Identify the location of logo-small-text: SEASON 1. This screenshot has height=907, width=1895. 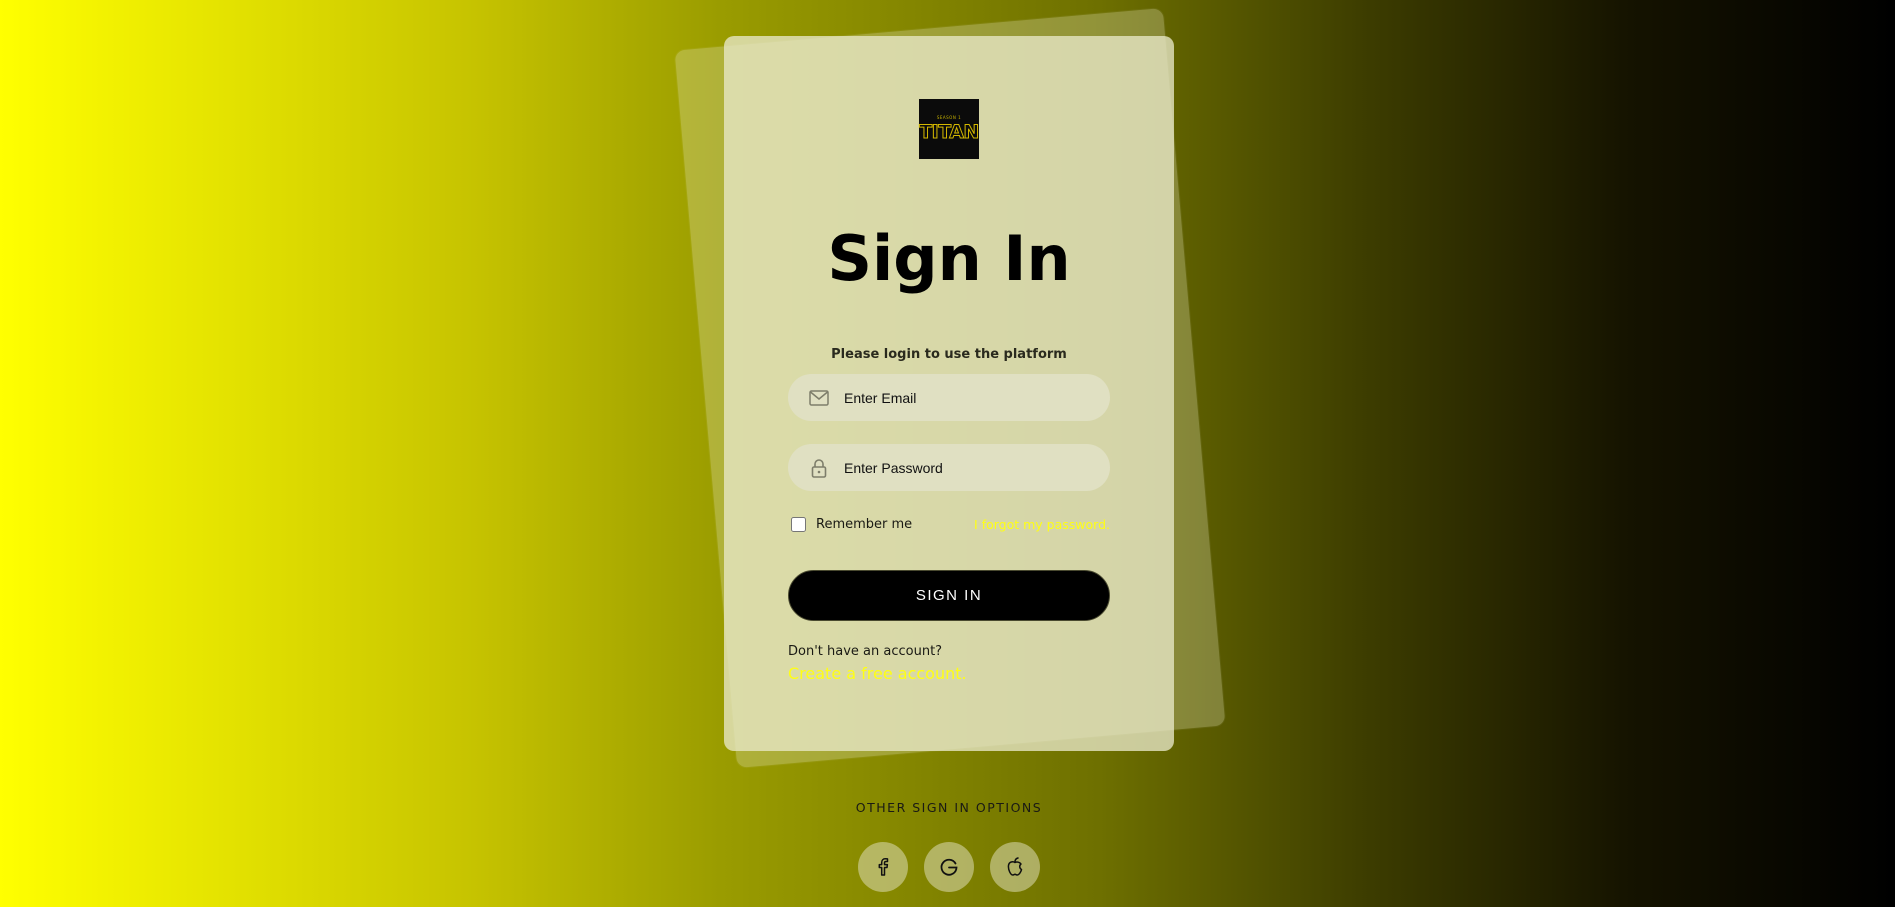
(949, 117).